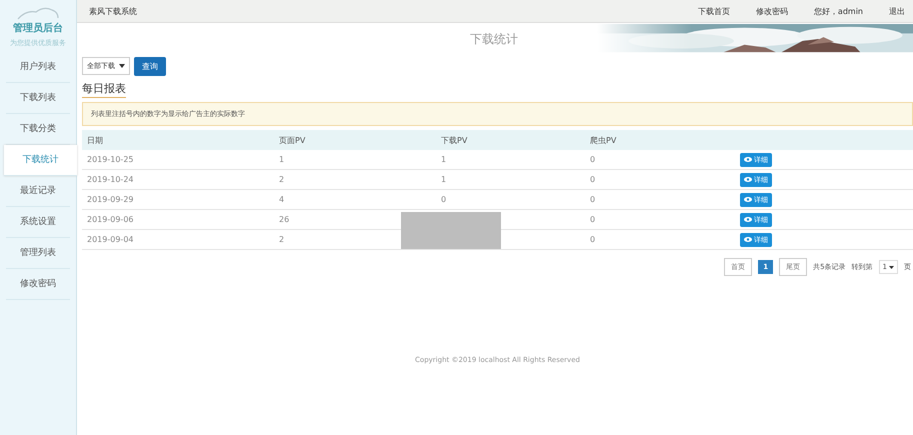 The height and width of the screenshot is (435, 913). I want to click on sidebar-item: 用户列表, so click(38, 67).